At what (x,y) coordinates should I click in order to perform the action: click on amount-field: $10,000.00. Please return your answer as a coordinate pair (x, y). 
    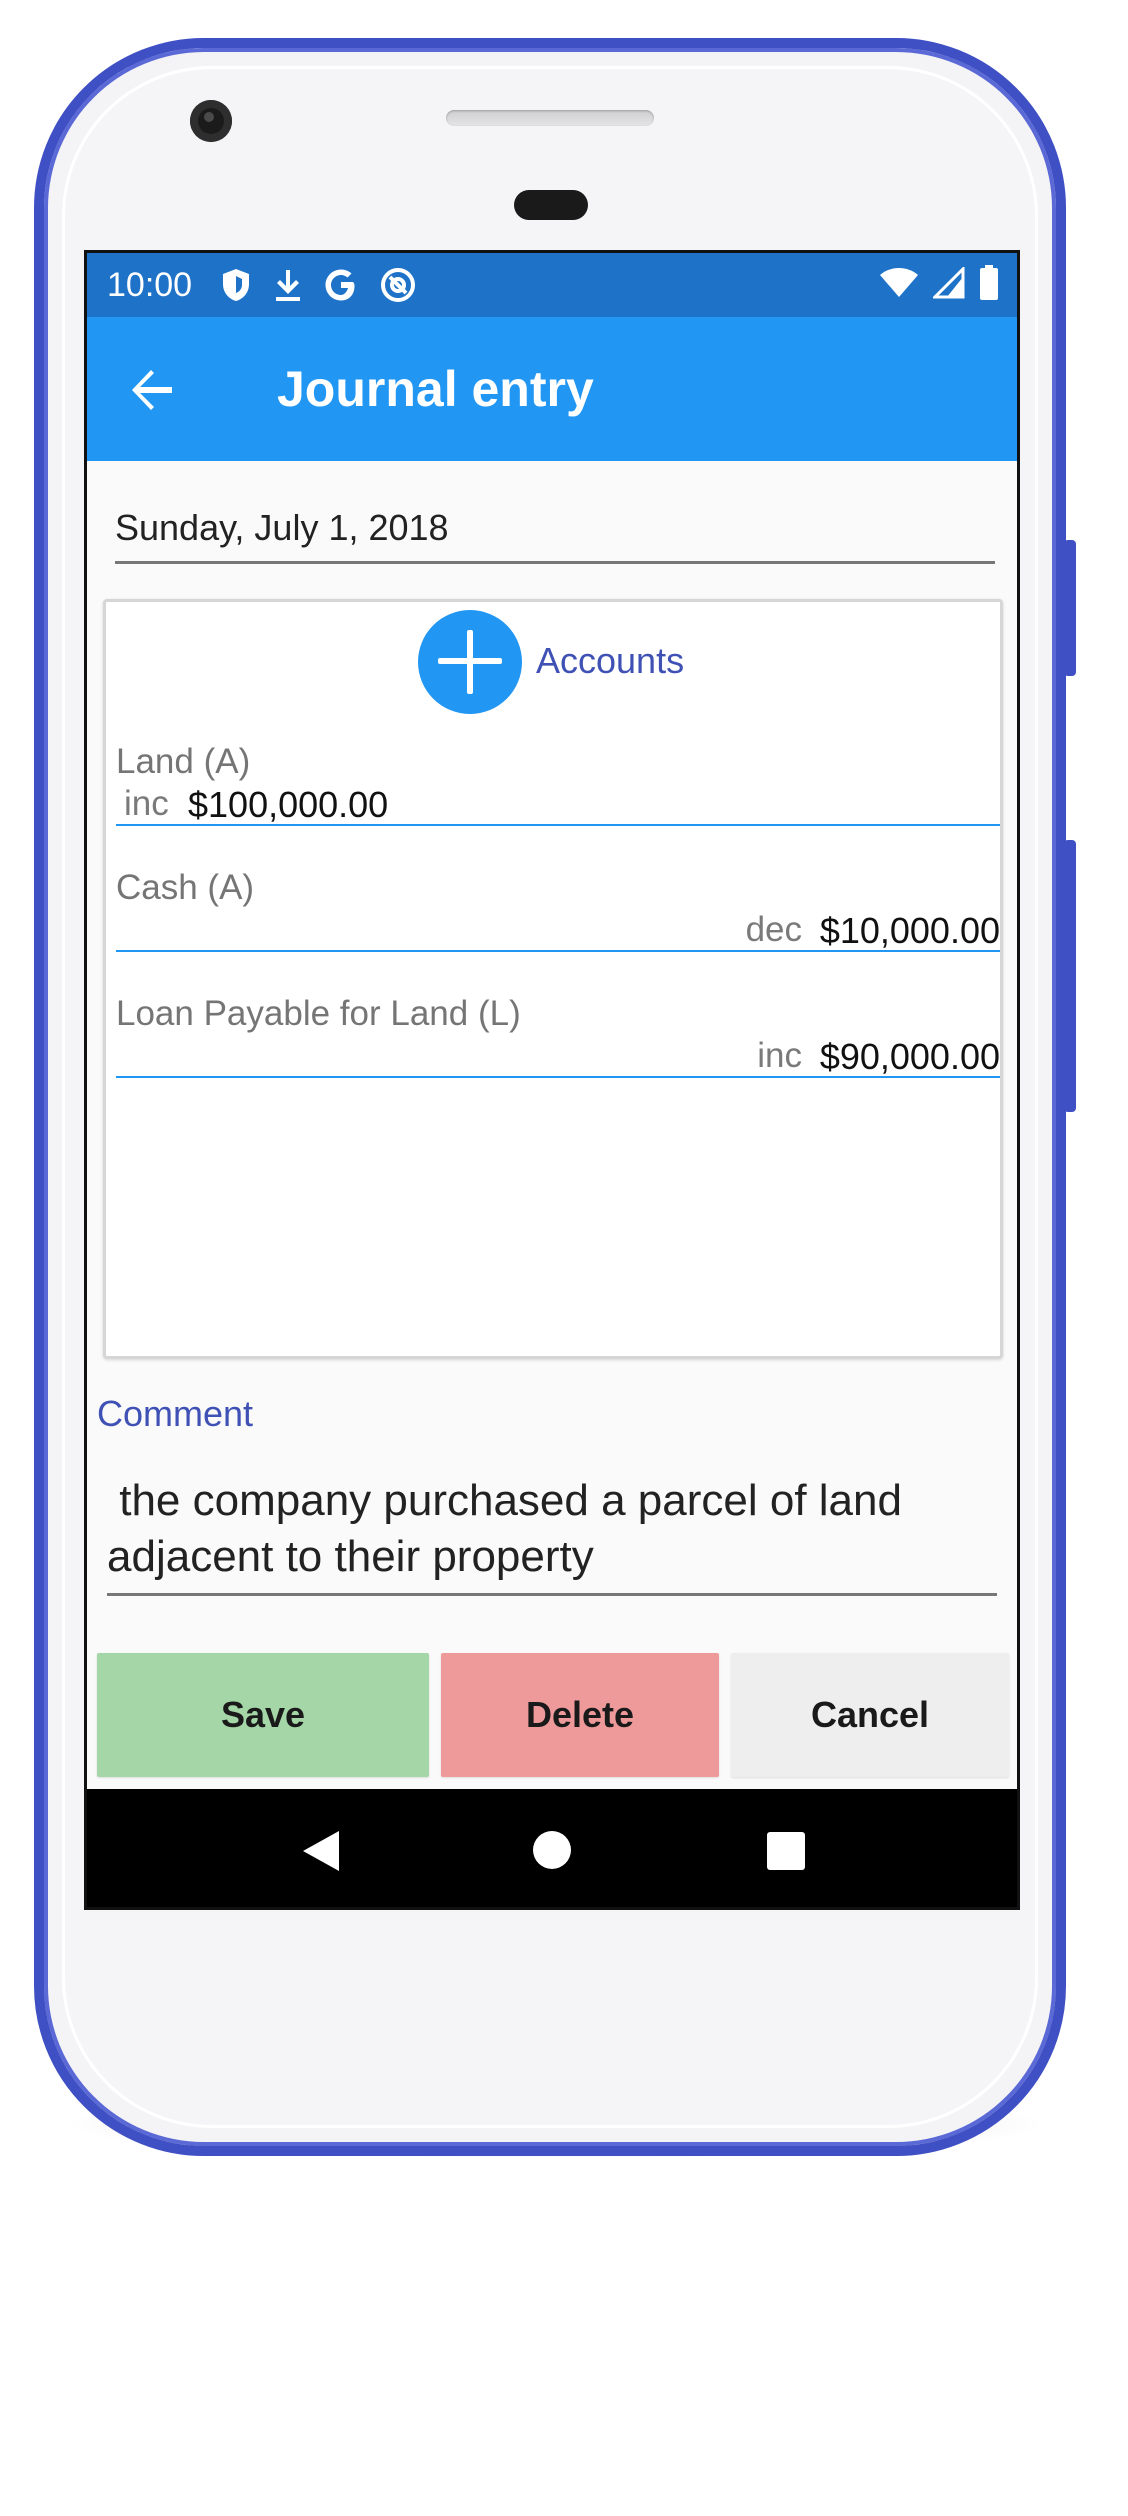
    Looking at the image, I should click on (910, 931).